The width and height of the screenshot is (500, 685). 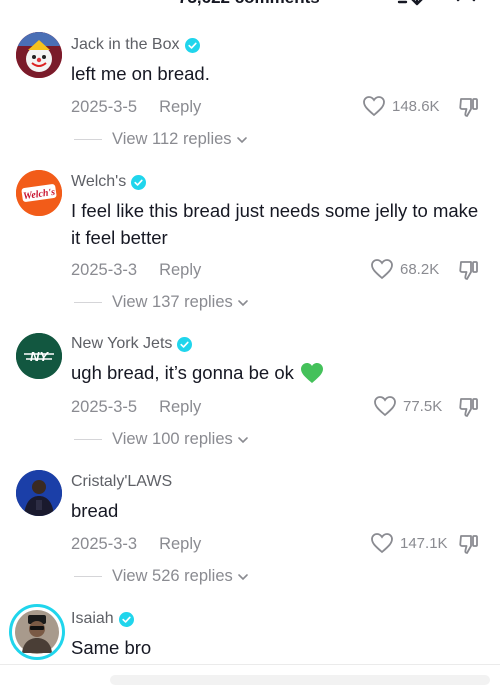 What do you see at coordinates (311, 372) in the screenshot?
I see `green-heart-icon` at bounding box center [311, 372].